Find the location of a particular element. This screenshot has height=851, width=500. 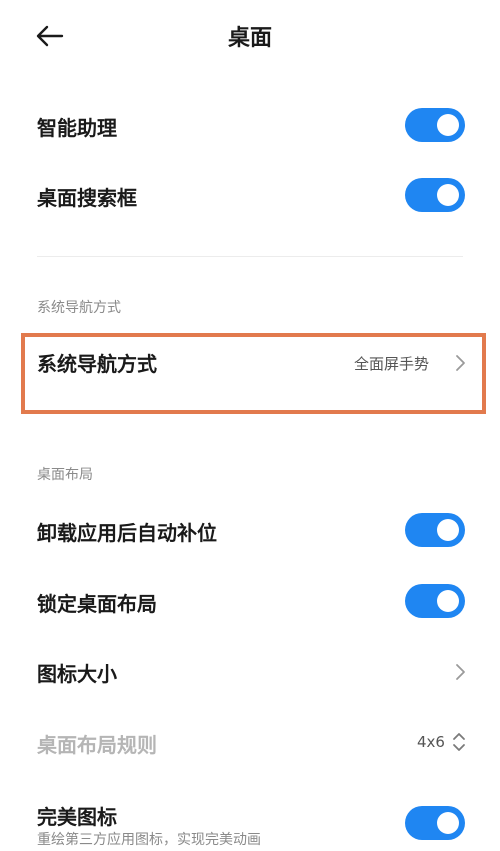

setting-label: 图标大小 is located at coordinates (77, 674).